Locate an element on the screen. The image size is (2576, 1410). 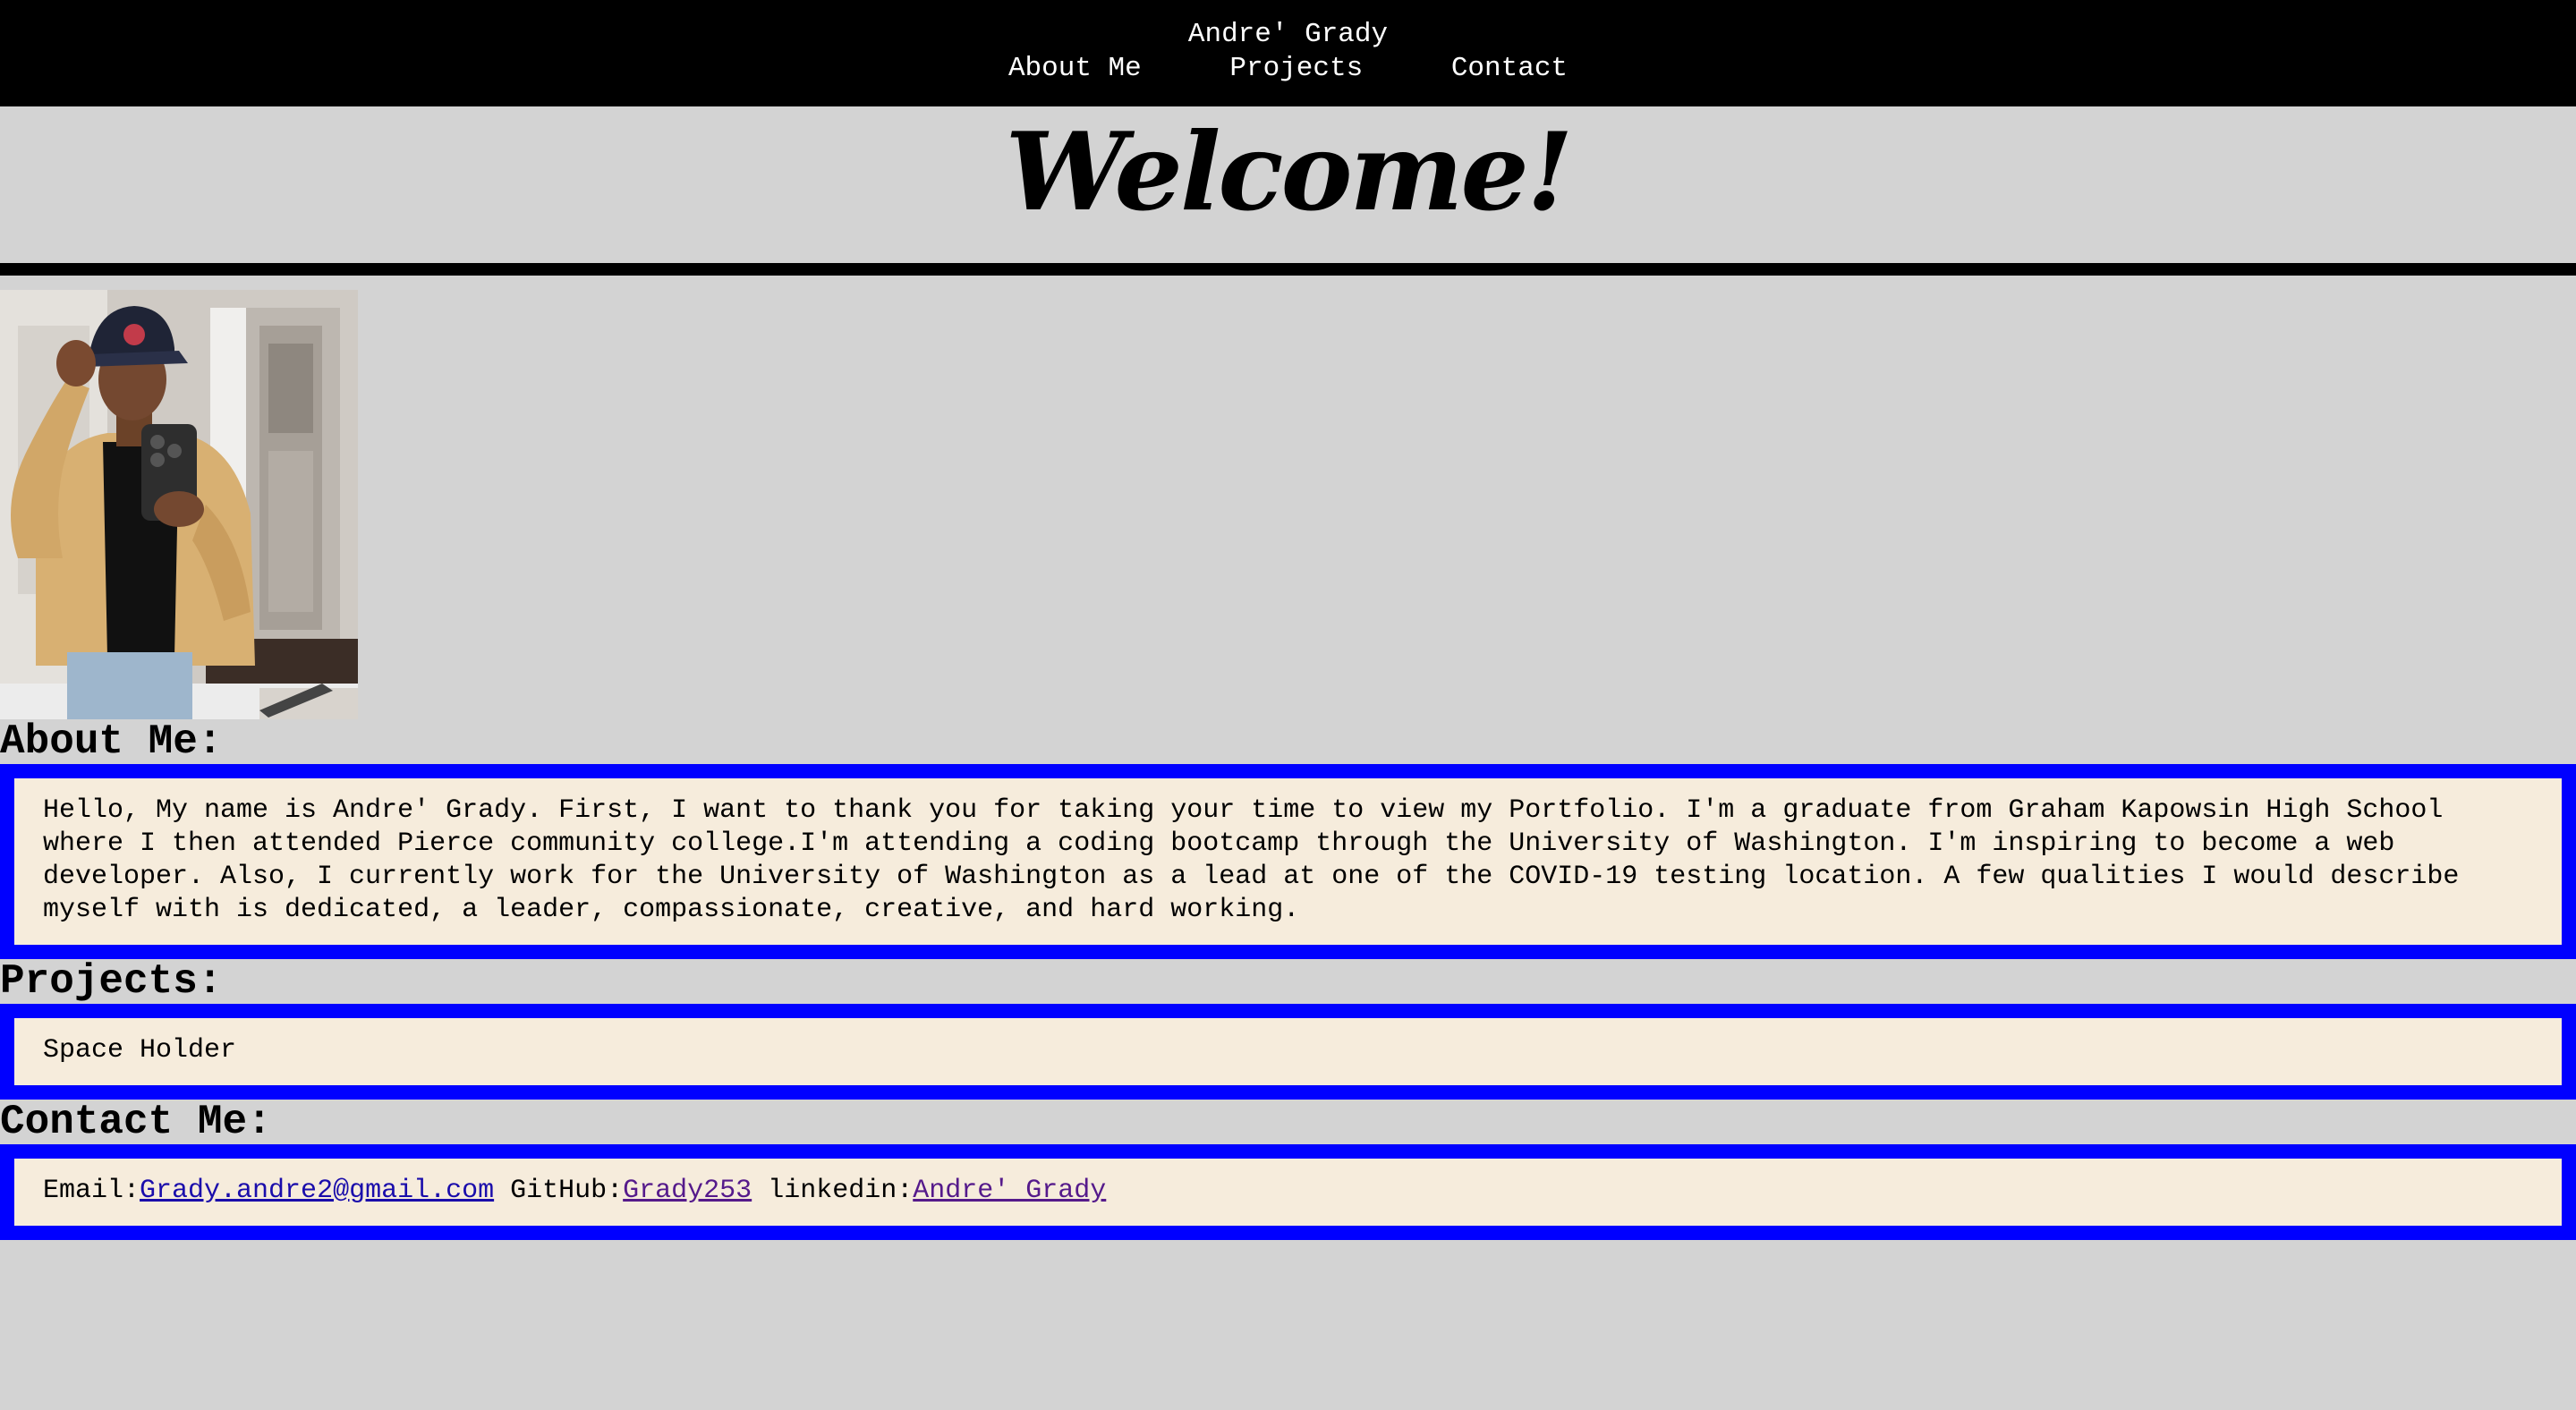
main-nav: About Me Projects Contact is located at coordinates (1288, 69).